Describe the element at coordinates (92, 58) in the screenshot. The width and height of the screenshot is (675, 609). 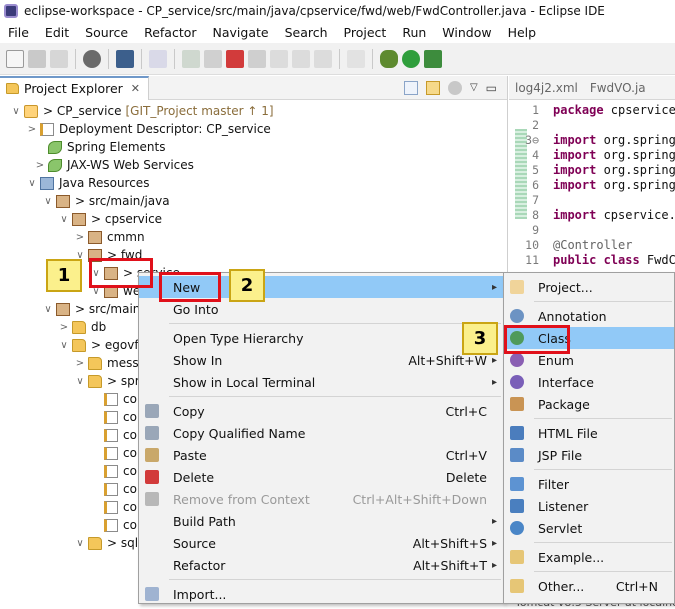
I see `settings-icon` at that location.